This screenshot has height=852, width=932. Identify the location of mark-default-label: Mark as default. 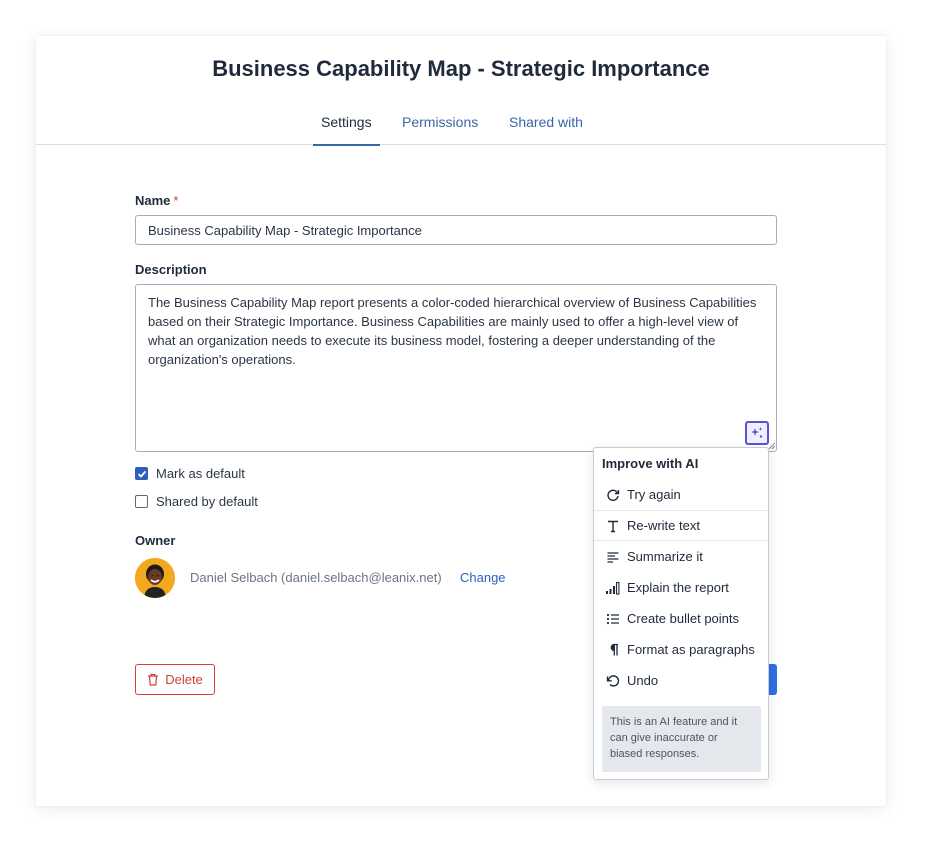
(200, 473).